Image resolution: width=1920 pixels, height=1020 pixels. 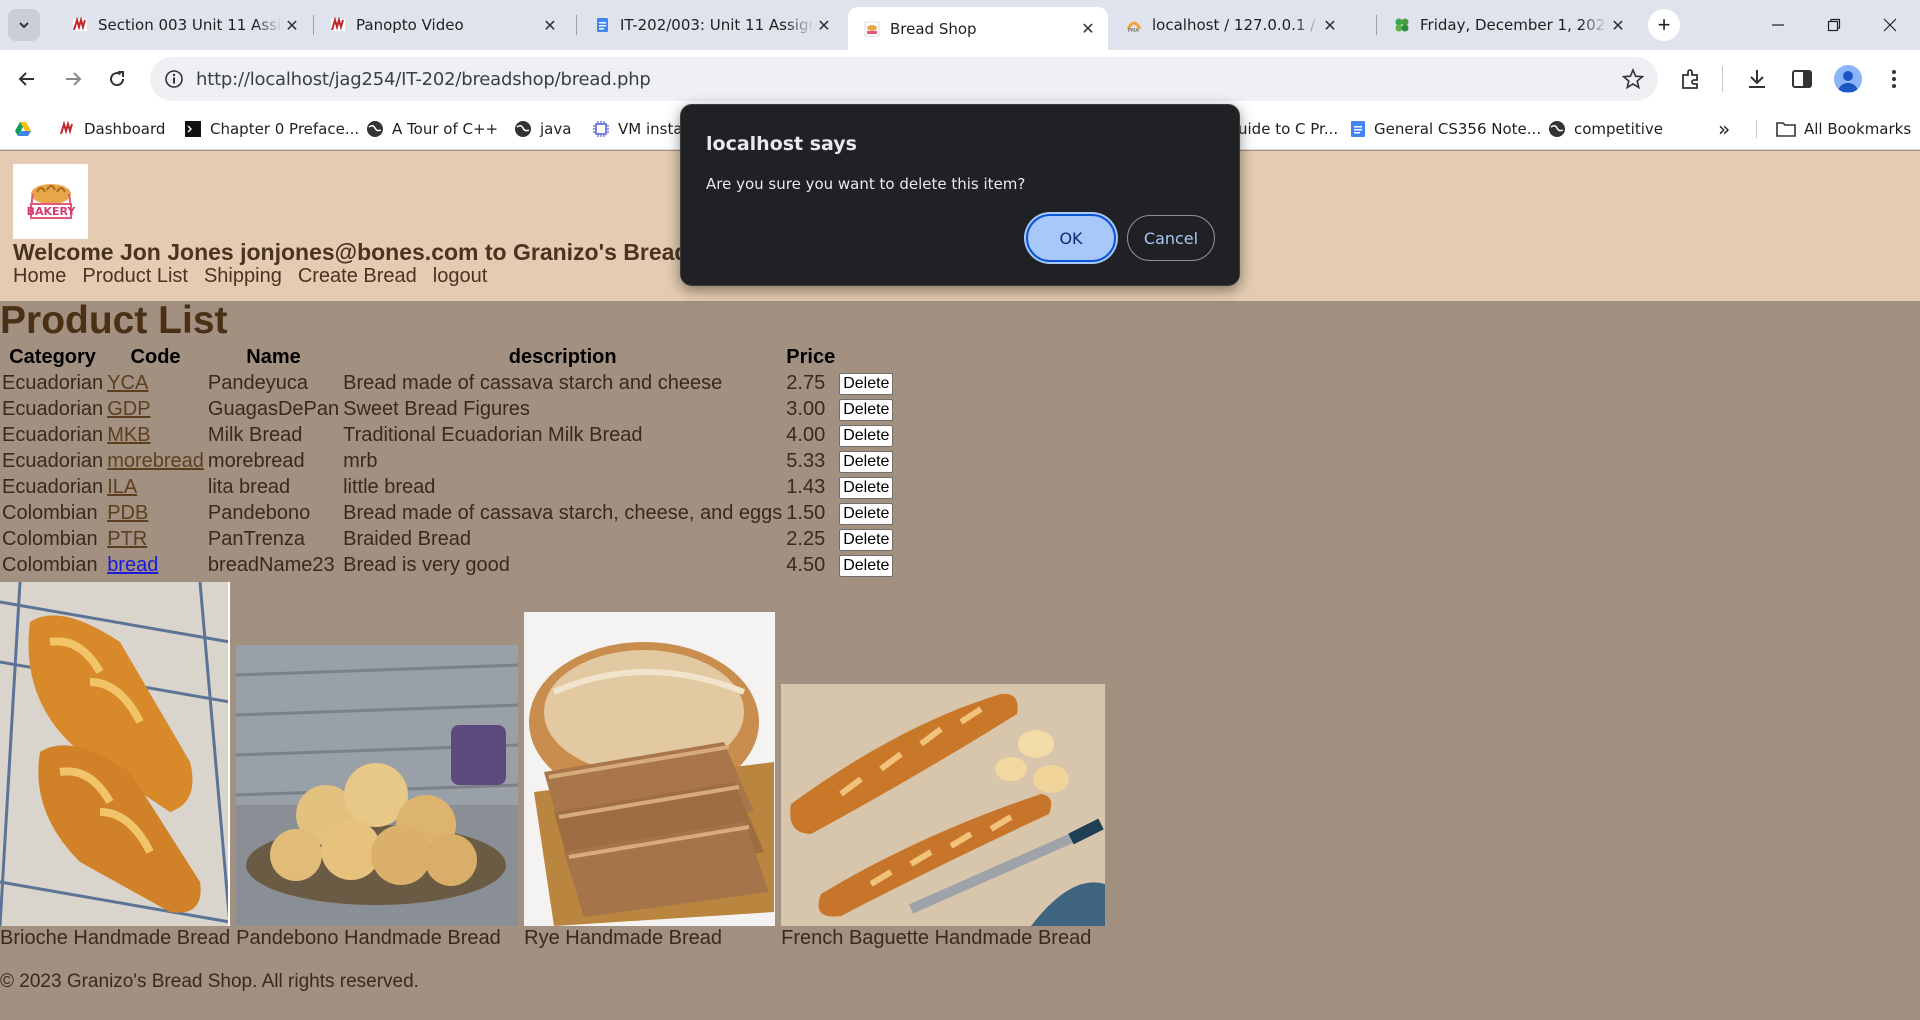 I want to click on folder-icon, so click(x=1786, y=129).